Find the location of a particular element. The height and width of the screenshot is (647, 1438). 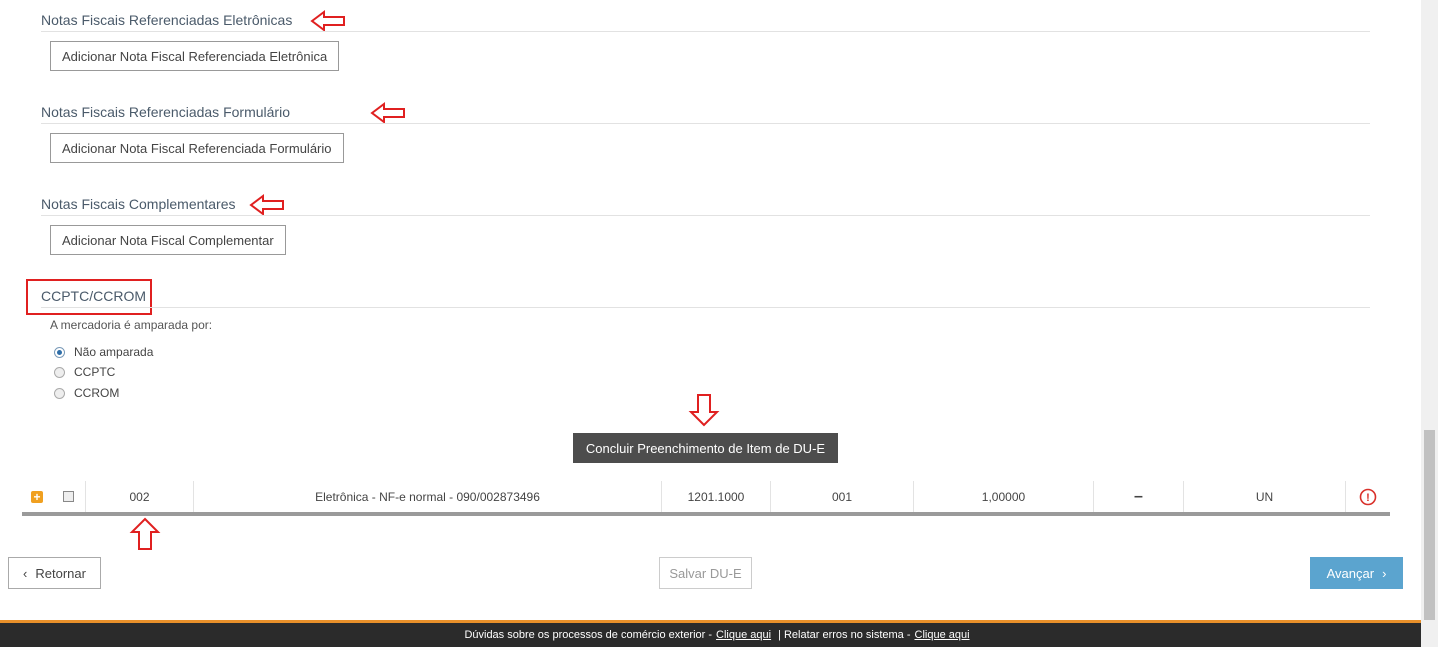

ncm-cell: 1201.1000 is located at coordinates (716, 496).